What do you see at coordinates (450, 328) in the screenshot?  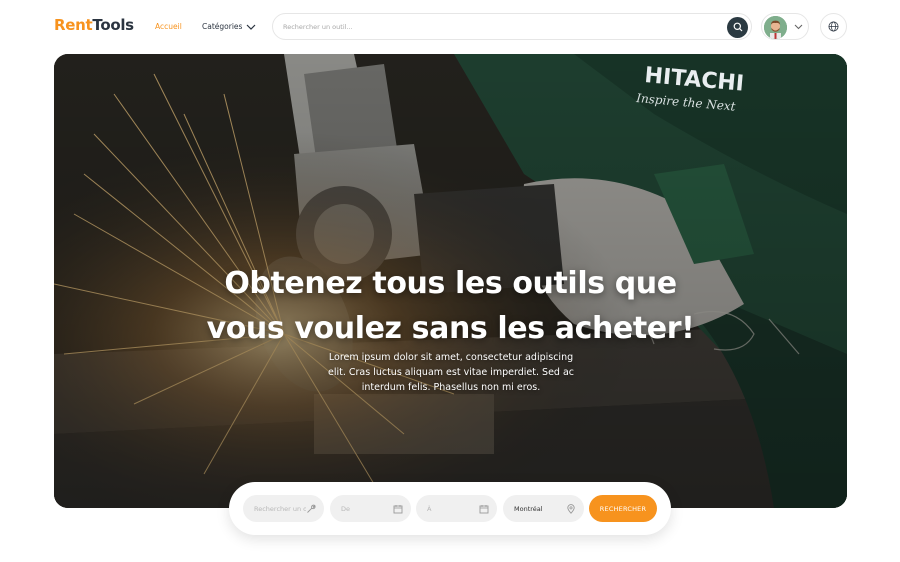 I see `hero-title-line2: vous voulez sans les acheter!` at bounding box center [450, 328].